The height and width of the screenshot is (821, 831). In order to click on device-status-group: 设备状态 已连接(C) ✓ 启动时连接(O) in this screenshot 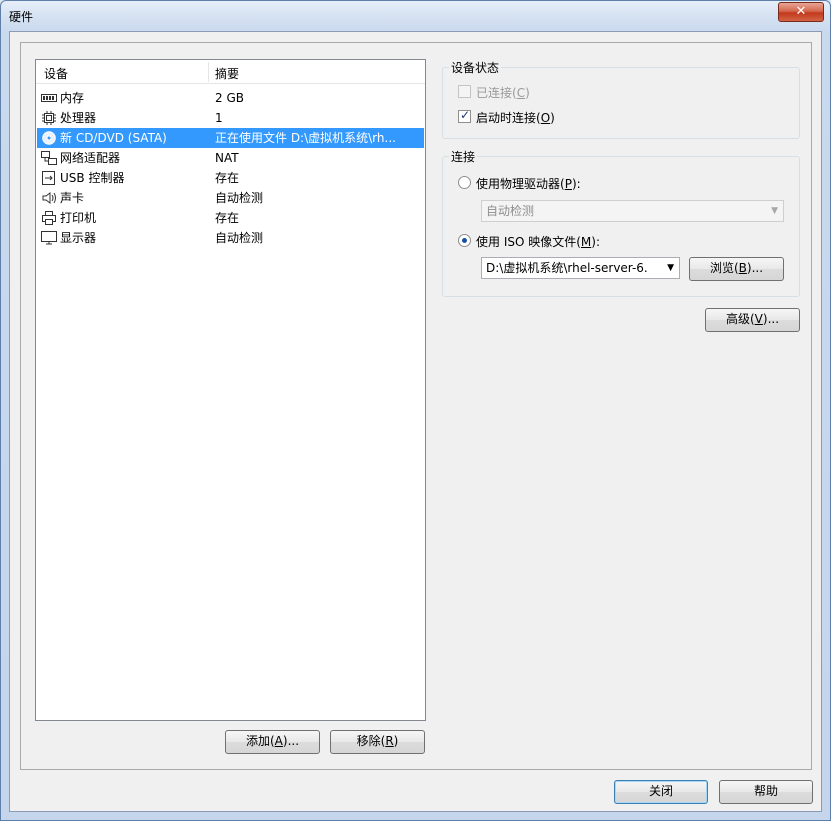, I will do `click(621, 99)`.